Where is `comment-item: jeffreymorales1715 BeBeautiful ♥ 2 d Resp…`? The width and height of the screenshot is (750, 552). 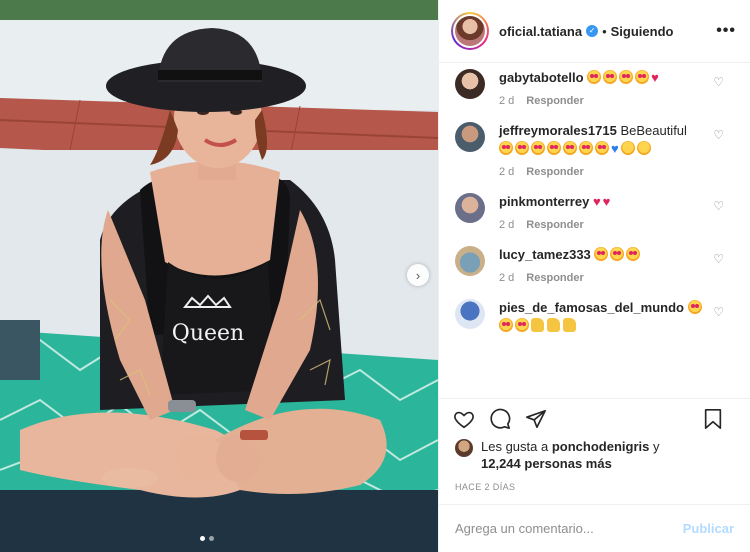 comment-item: jeffreymorales1715 BeBeautiful ♥ 2 d Resp… is located at coordinates (602, 150).